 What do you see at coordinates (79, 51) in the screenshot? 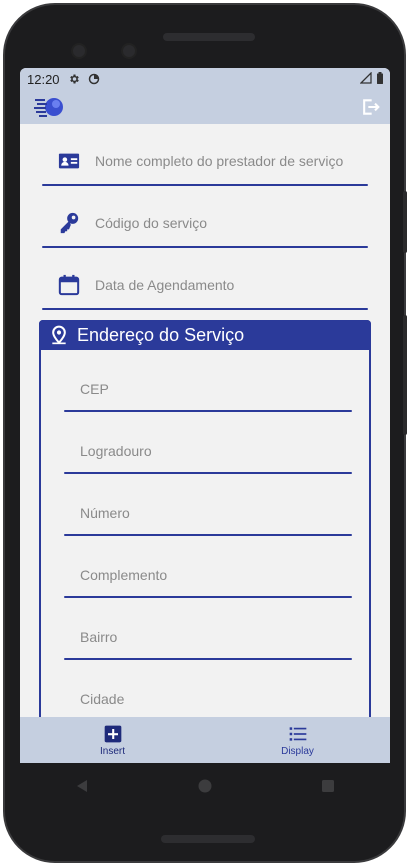
I see `front-camera` at bounding box center [79, 51].